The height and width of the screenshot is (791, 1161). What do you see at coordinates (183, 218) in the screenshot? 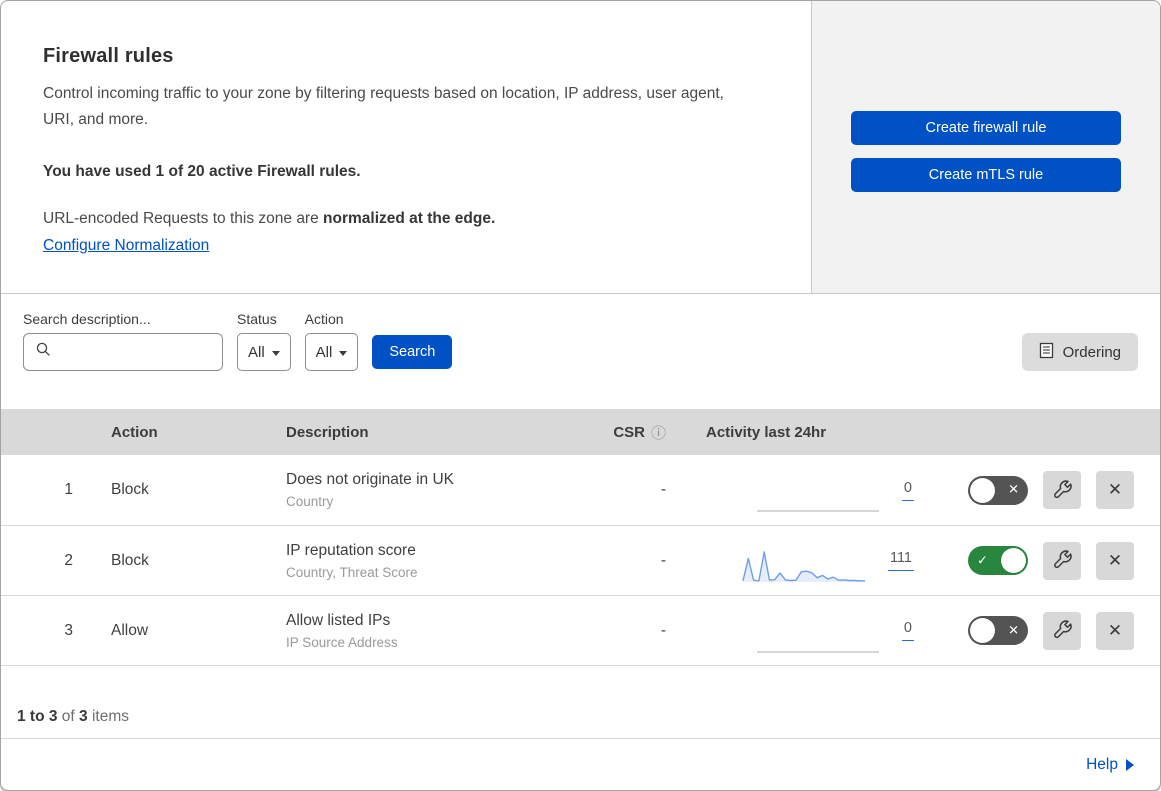
I see `normalization-prefix: URL-encoded Requests to this zone are` at bounding box center [183, 218].